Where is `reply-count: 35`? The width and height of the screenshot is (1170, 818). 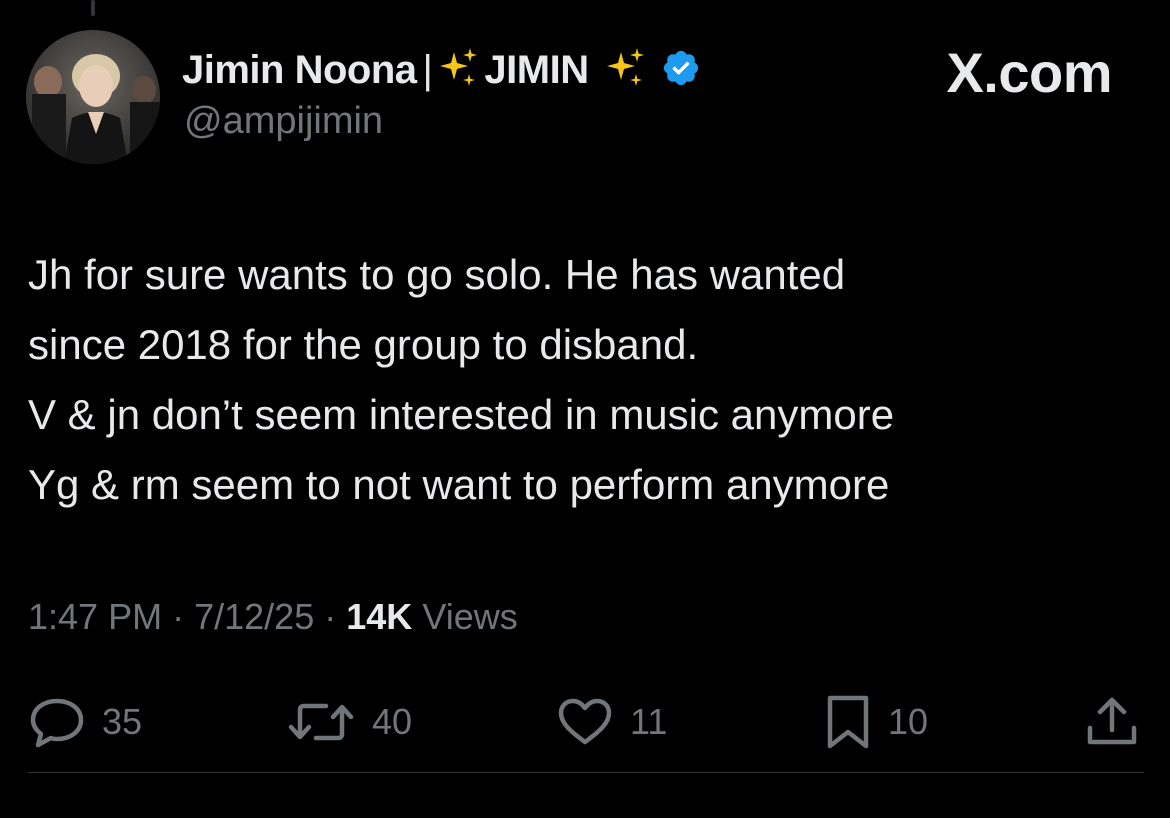
reply-count: 35 is located at coordinates (122, 721).